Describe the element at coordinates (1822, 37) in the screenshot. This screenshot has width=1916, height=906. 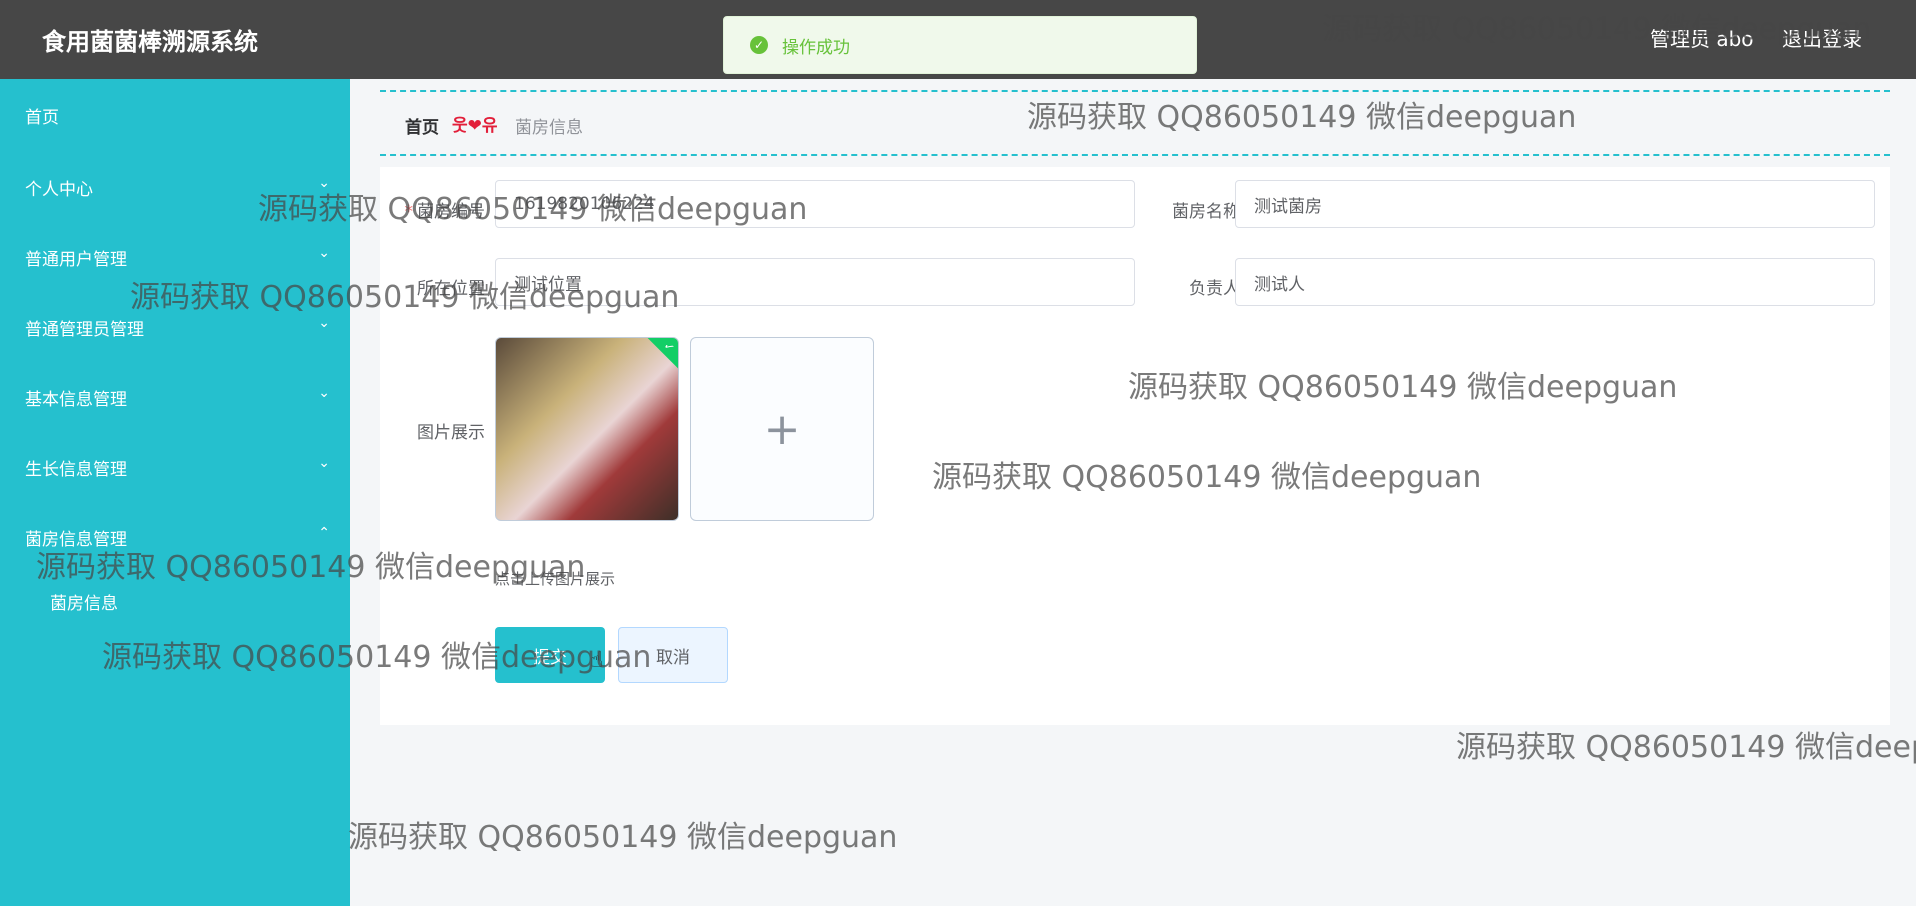
I see `logout-link: 退出登录` at that location.